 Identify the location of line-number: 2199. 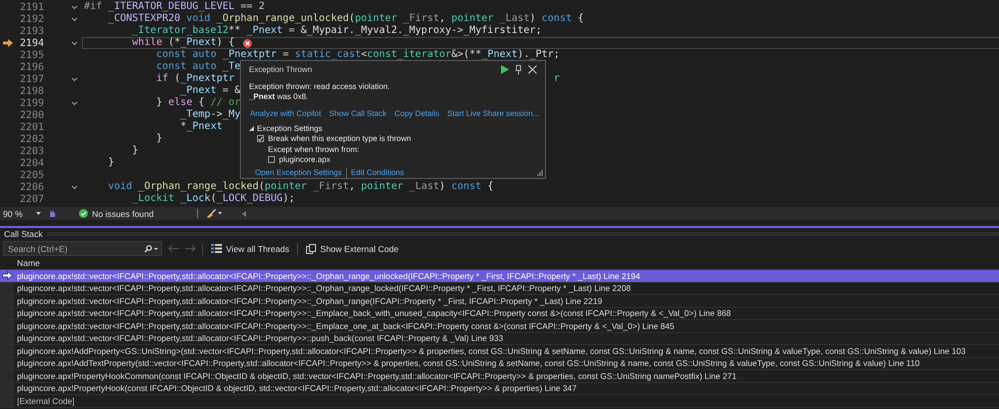
(31, 103).